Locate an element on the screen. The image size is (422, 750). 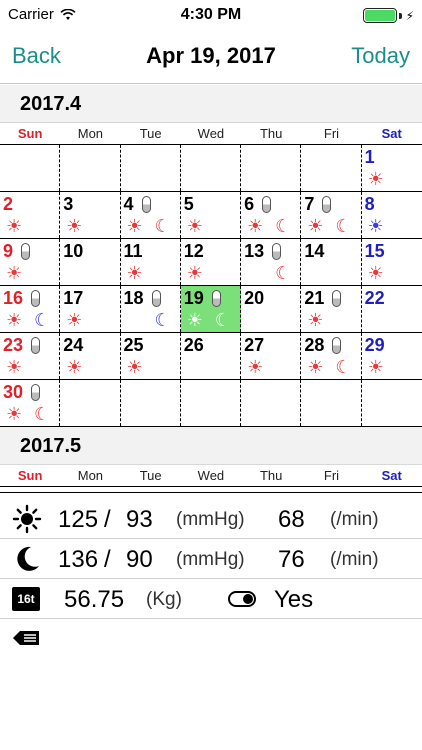
day-number: 8 is located at coordinates (369, 204).